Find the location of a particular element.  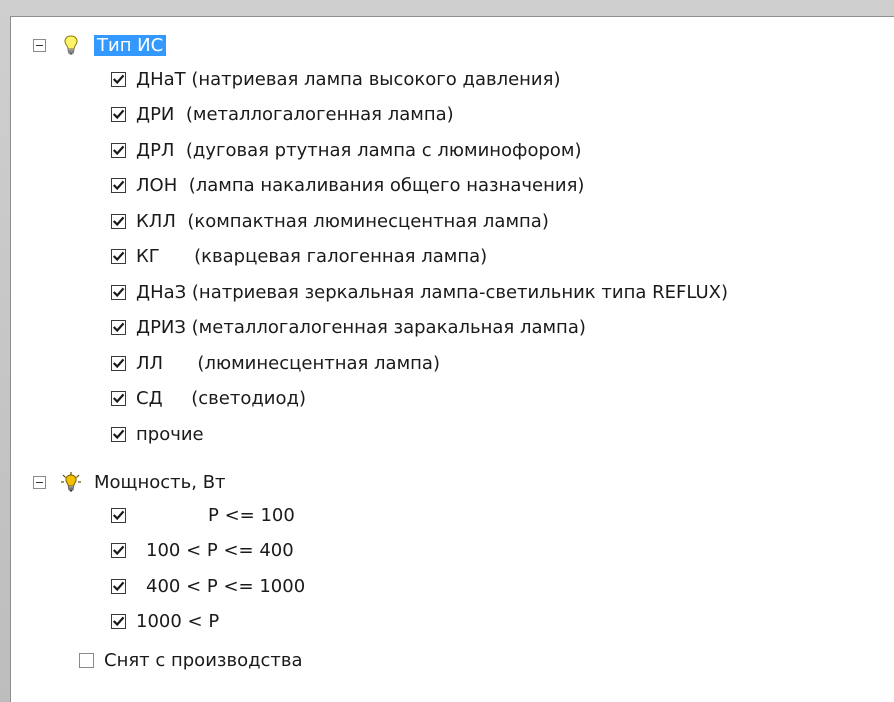

lamp-description: (люминесцентная лампа) is located at coordinates (318, 363).